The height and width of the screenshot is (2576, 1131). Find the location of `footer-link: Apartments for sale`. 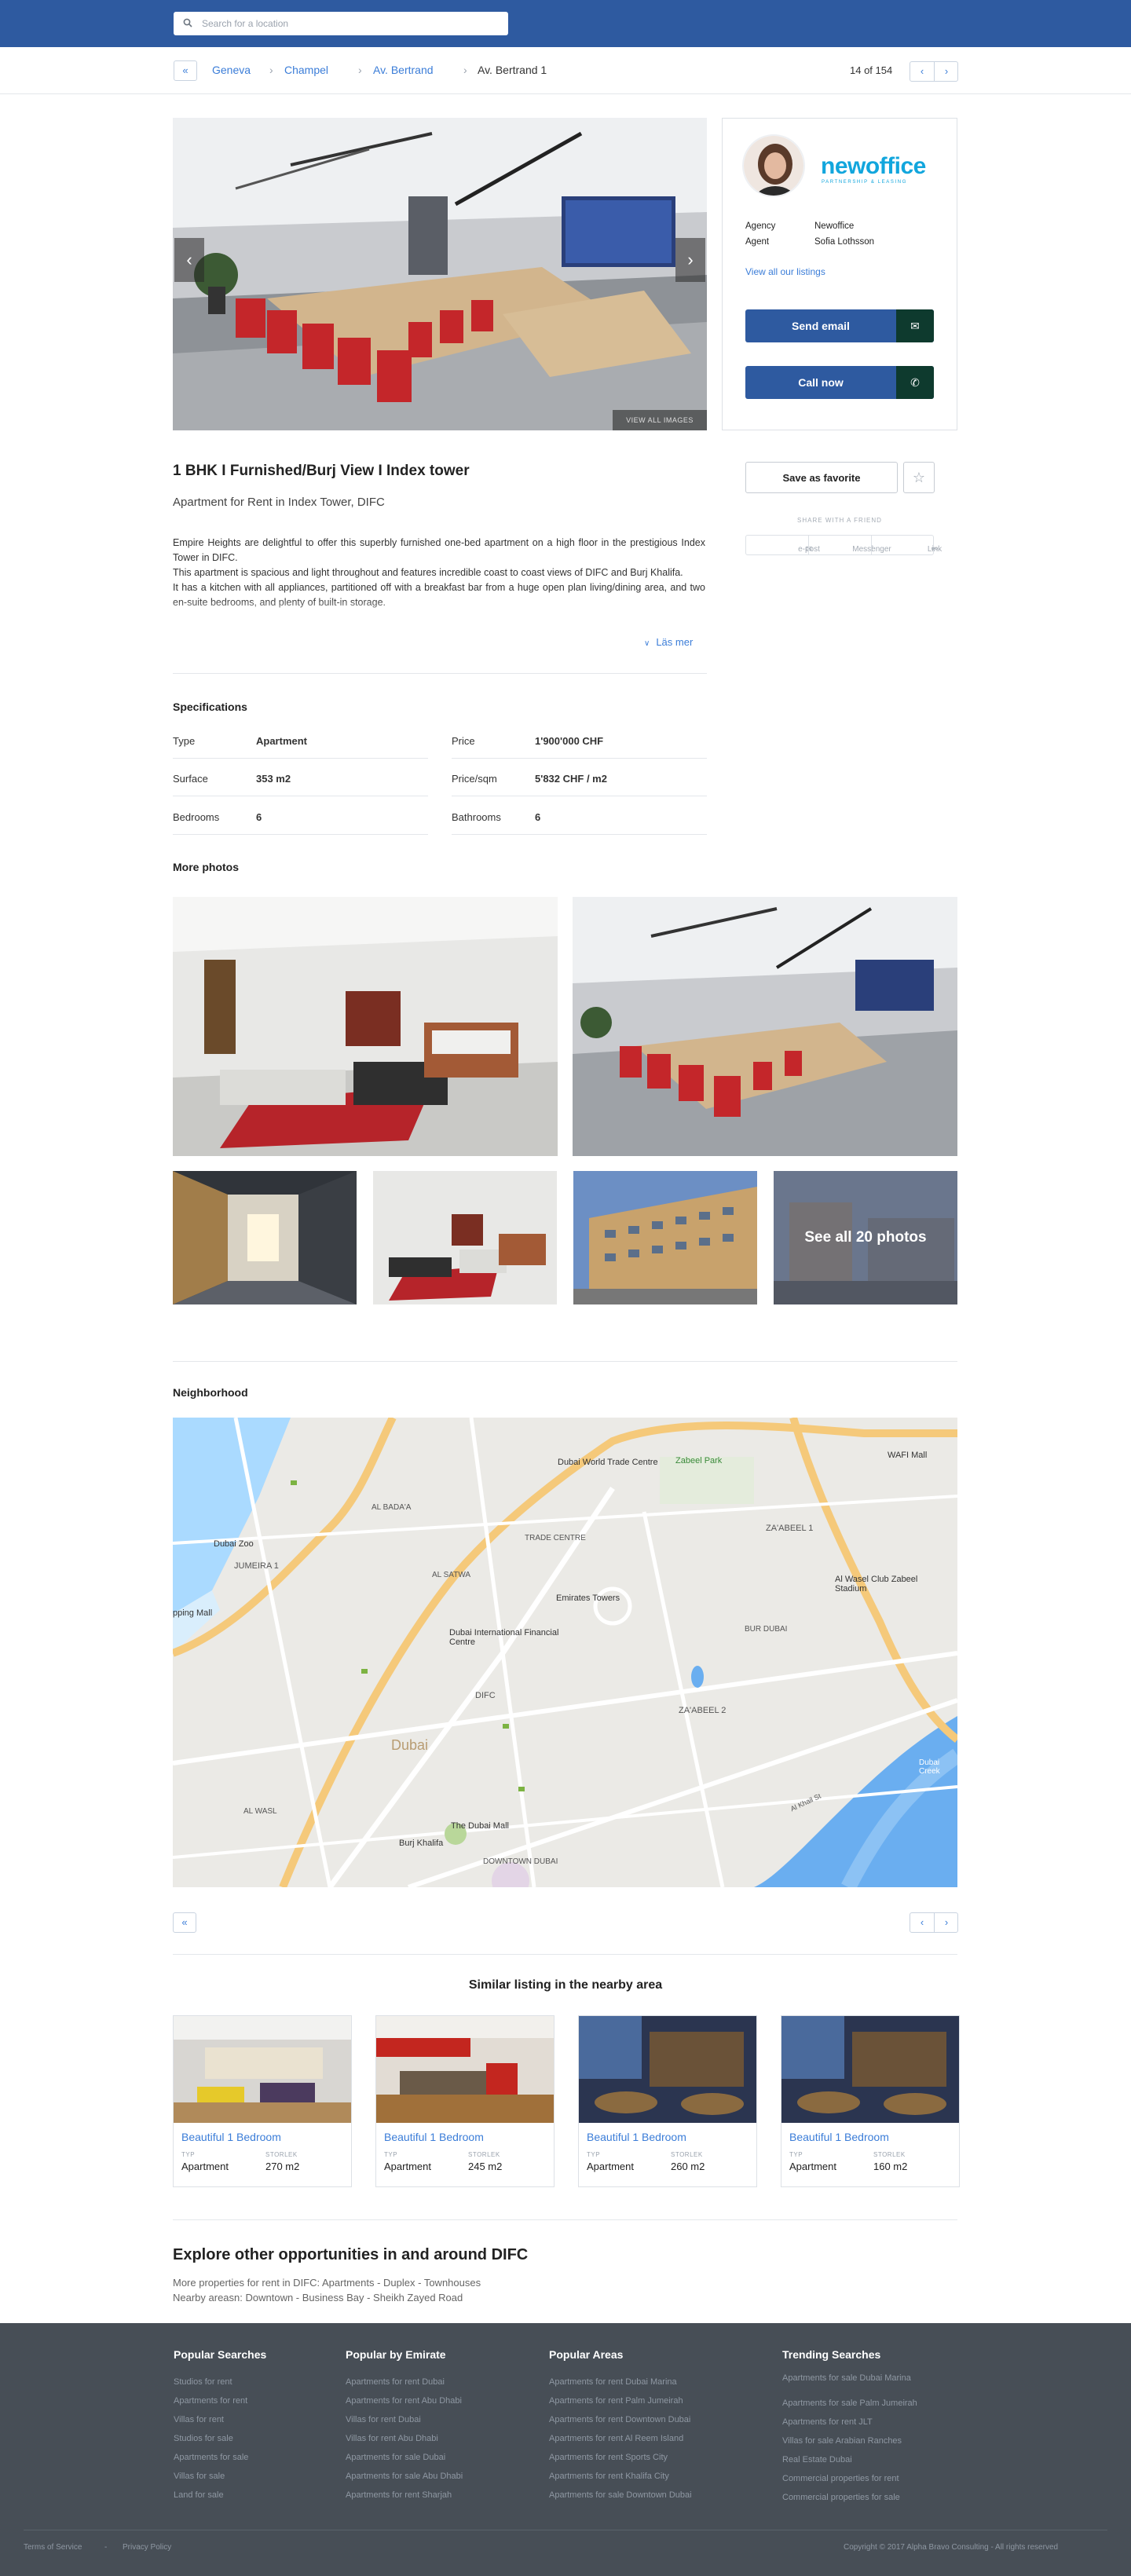

footer-link: Apartments for sale is located at coordinates (211, 2458).